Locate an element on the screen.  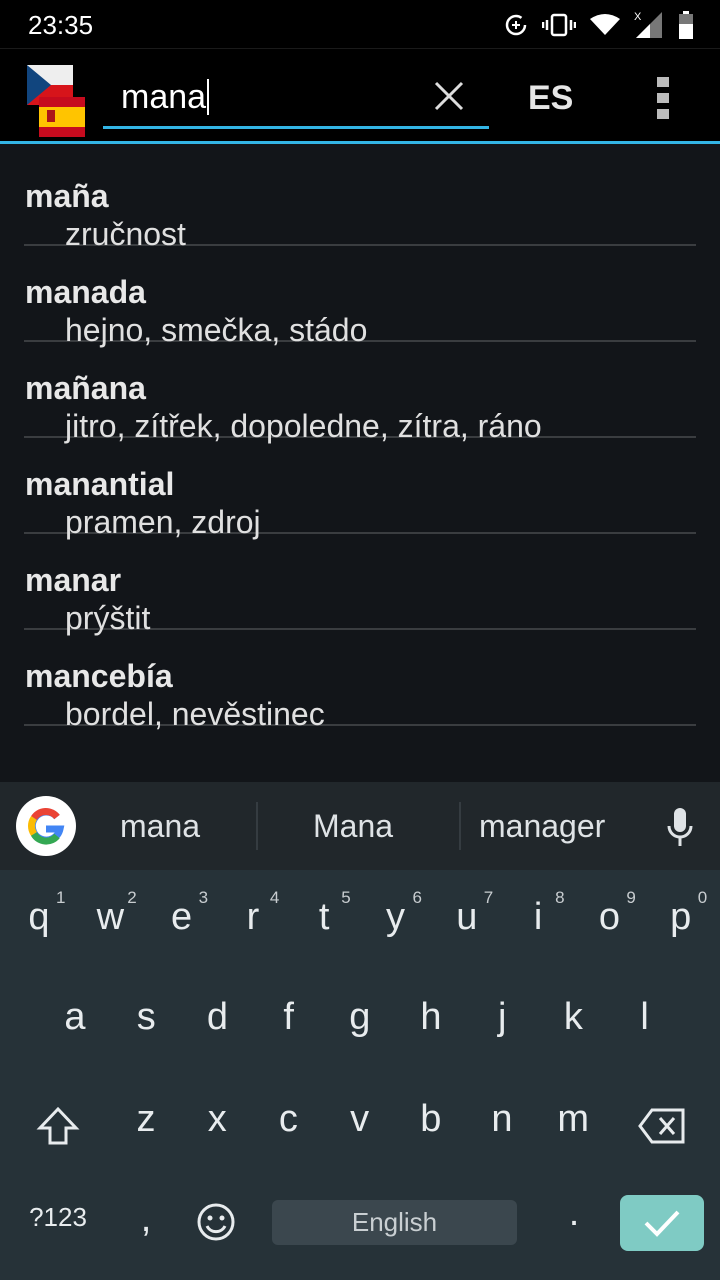
translation: bordel, nevěstinec is located at coordinates (195, 714).